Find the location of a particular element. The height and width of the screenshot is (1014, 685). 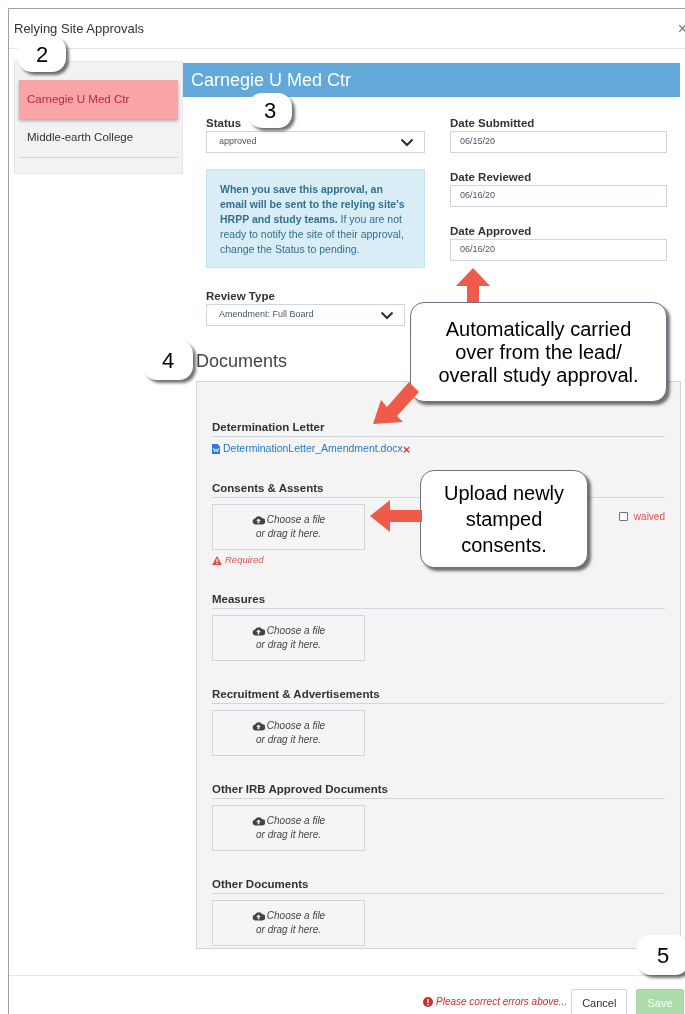

required-message: Required is located at coordinates (244, 559).